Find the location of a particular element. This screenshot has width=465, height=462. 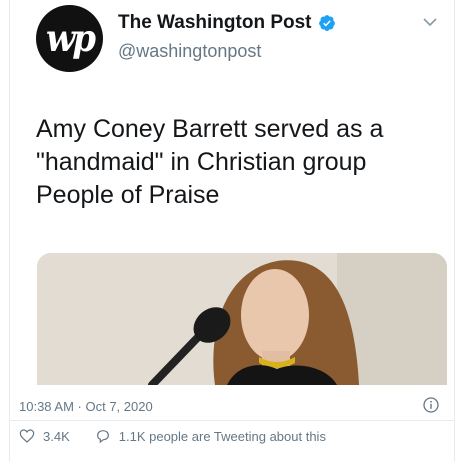

chevron-down-icon is located at coordinates (430, 22).